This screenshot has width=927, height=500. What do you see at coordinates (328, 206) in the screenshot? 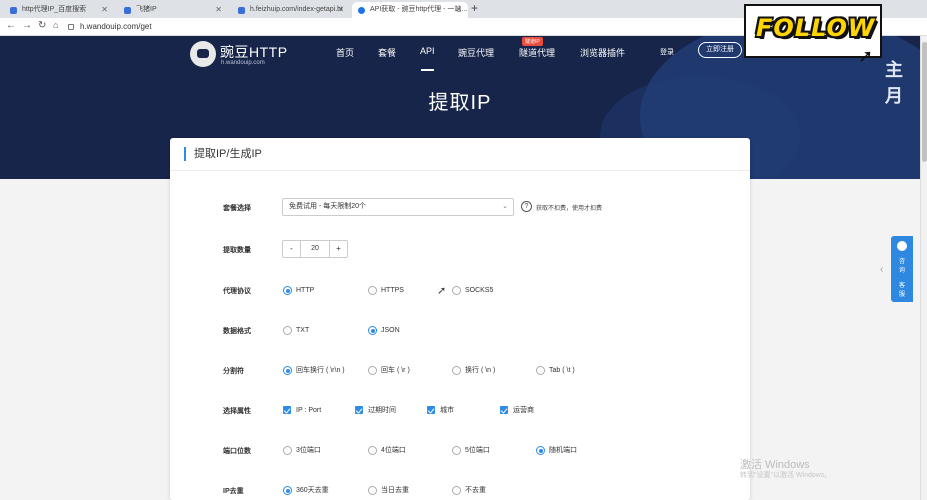
I see `package-select-value: 免费试用 - 每天限制20个` at bounding box center [328, 206].